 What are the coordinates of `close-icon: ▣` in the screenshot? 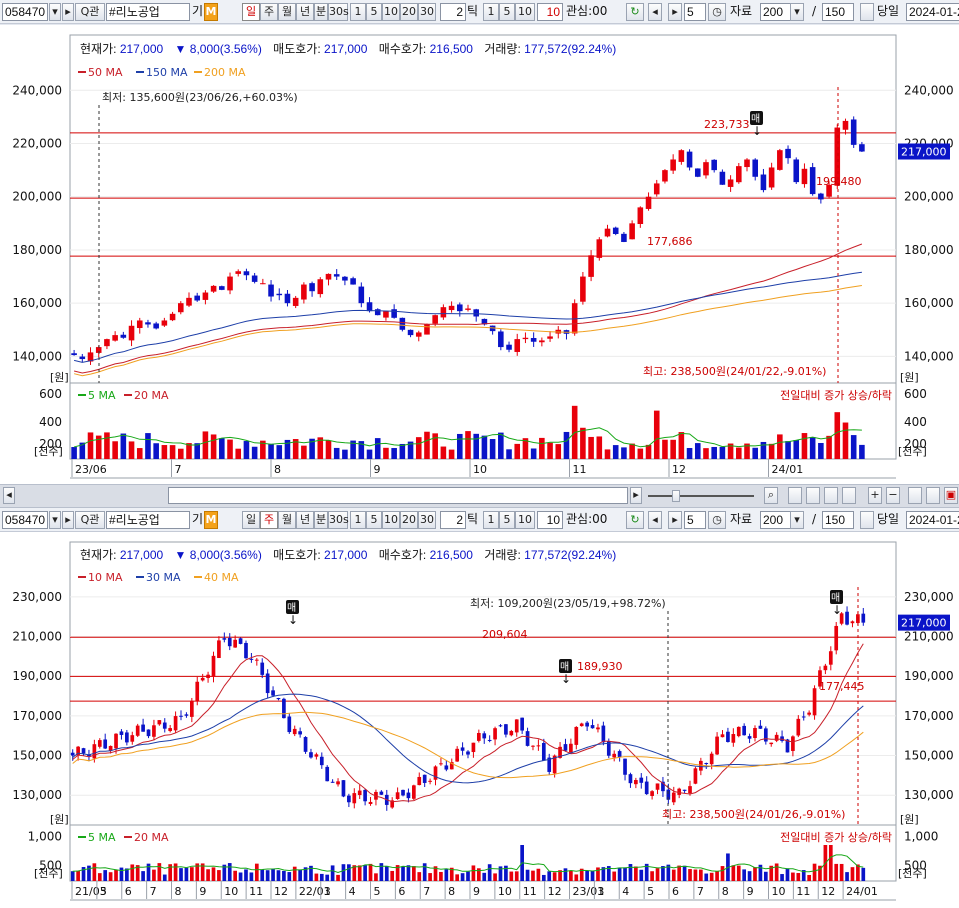 It's located at (951, 495).